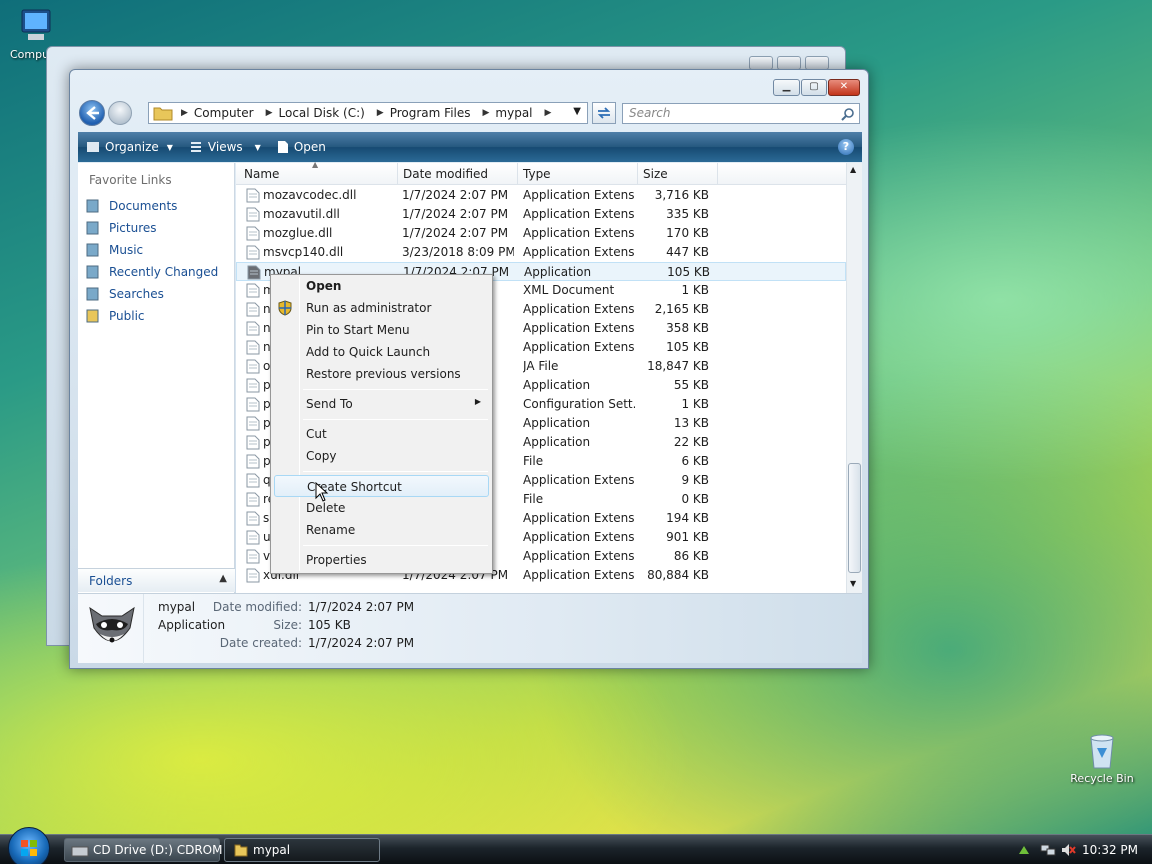  I want to click on maximize-button: ▢, so click(814, 87).